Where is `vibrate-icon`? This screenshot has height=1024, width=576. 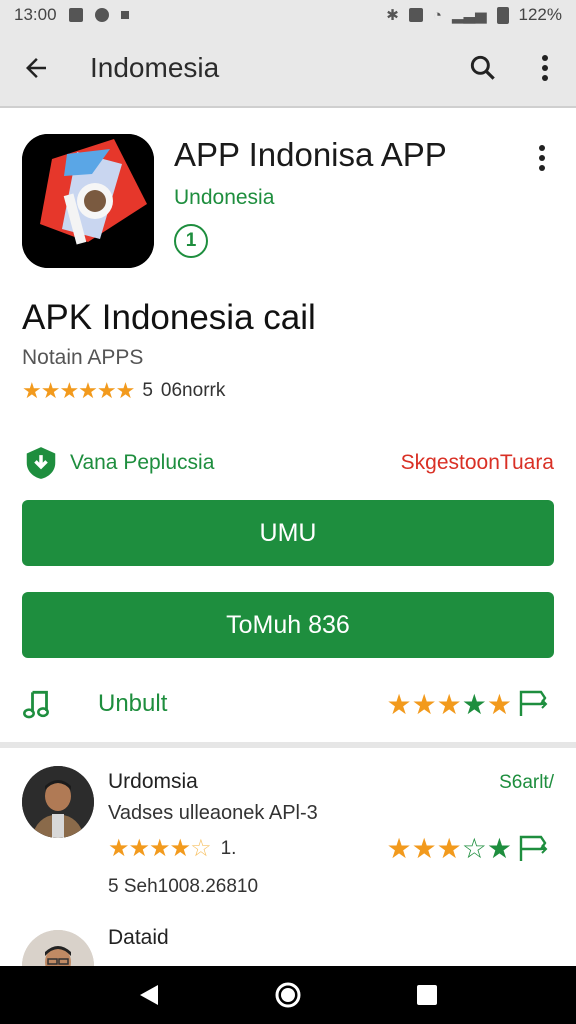 vibrate-icon is located at coordinates (415, 15).